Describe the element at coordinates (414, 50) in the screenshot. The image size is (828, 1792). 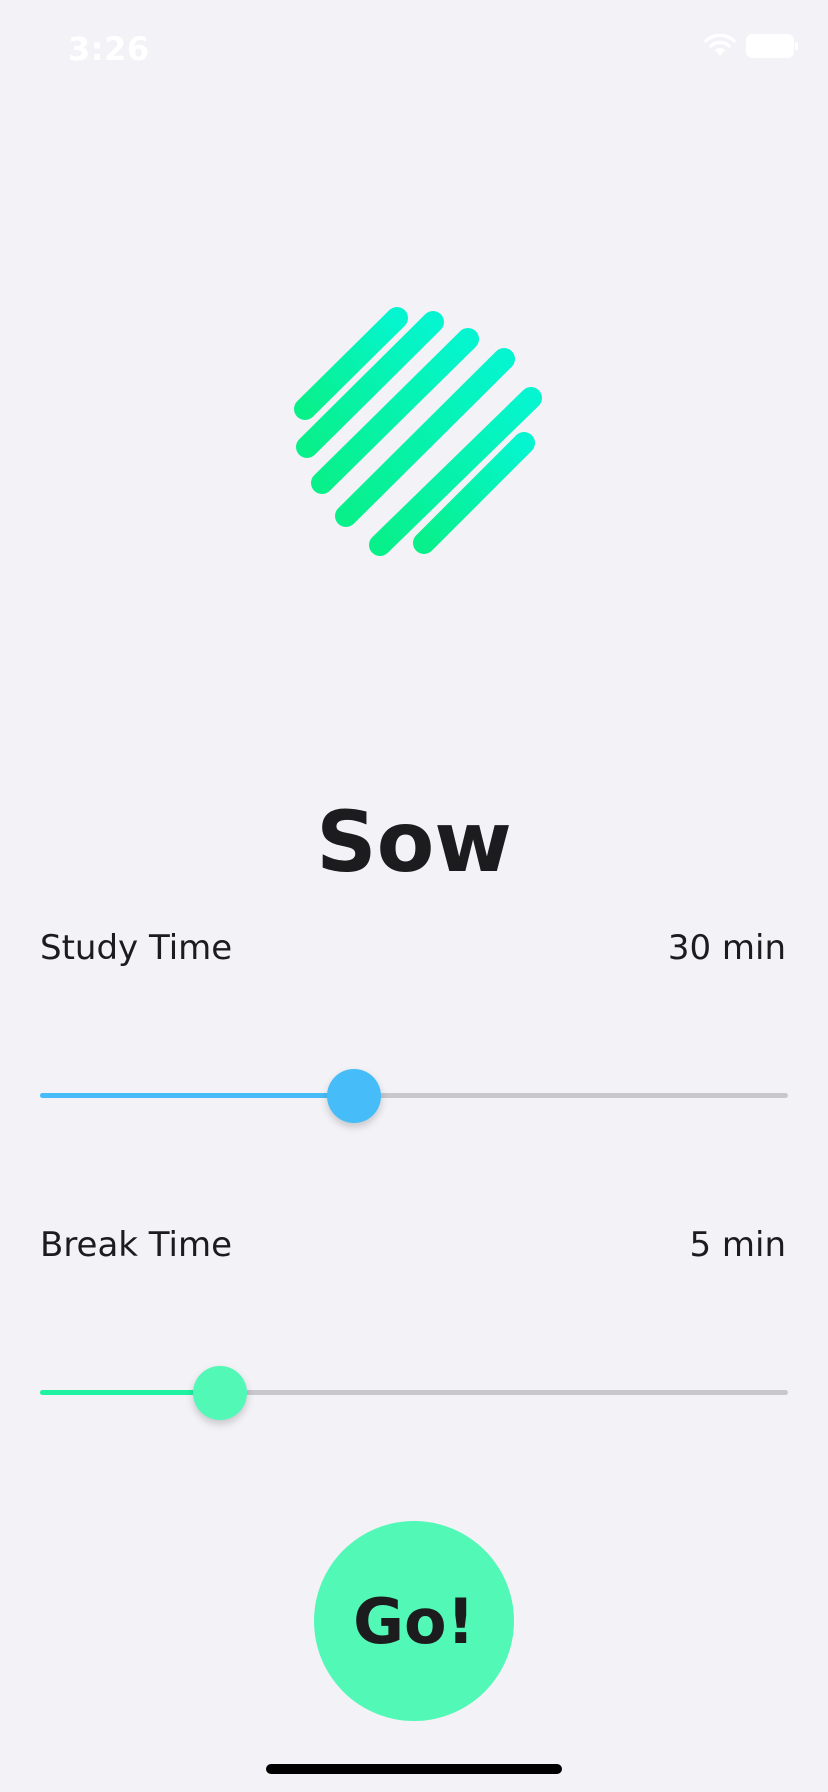
I see `status-bar: 3:26` at that location.